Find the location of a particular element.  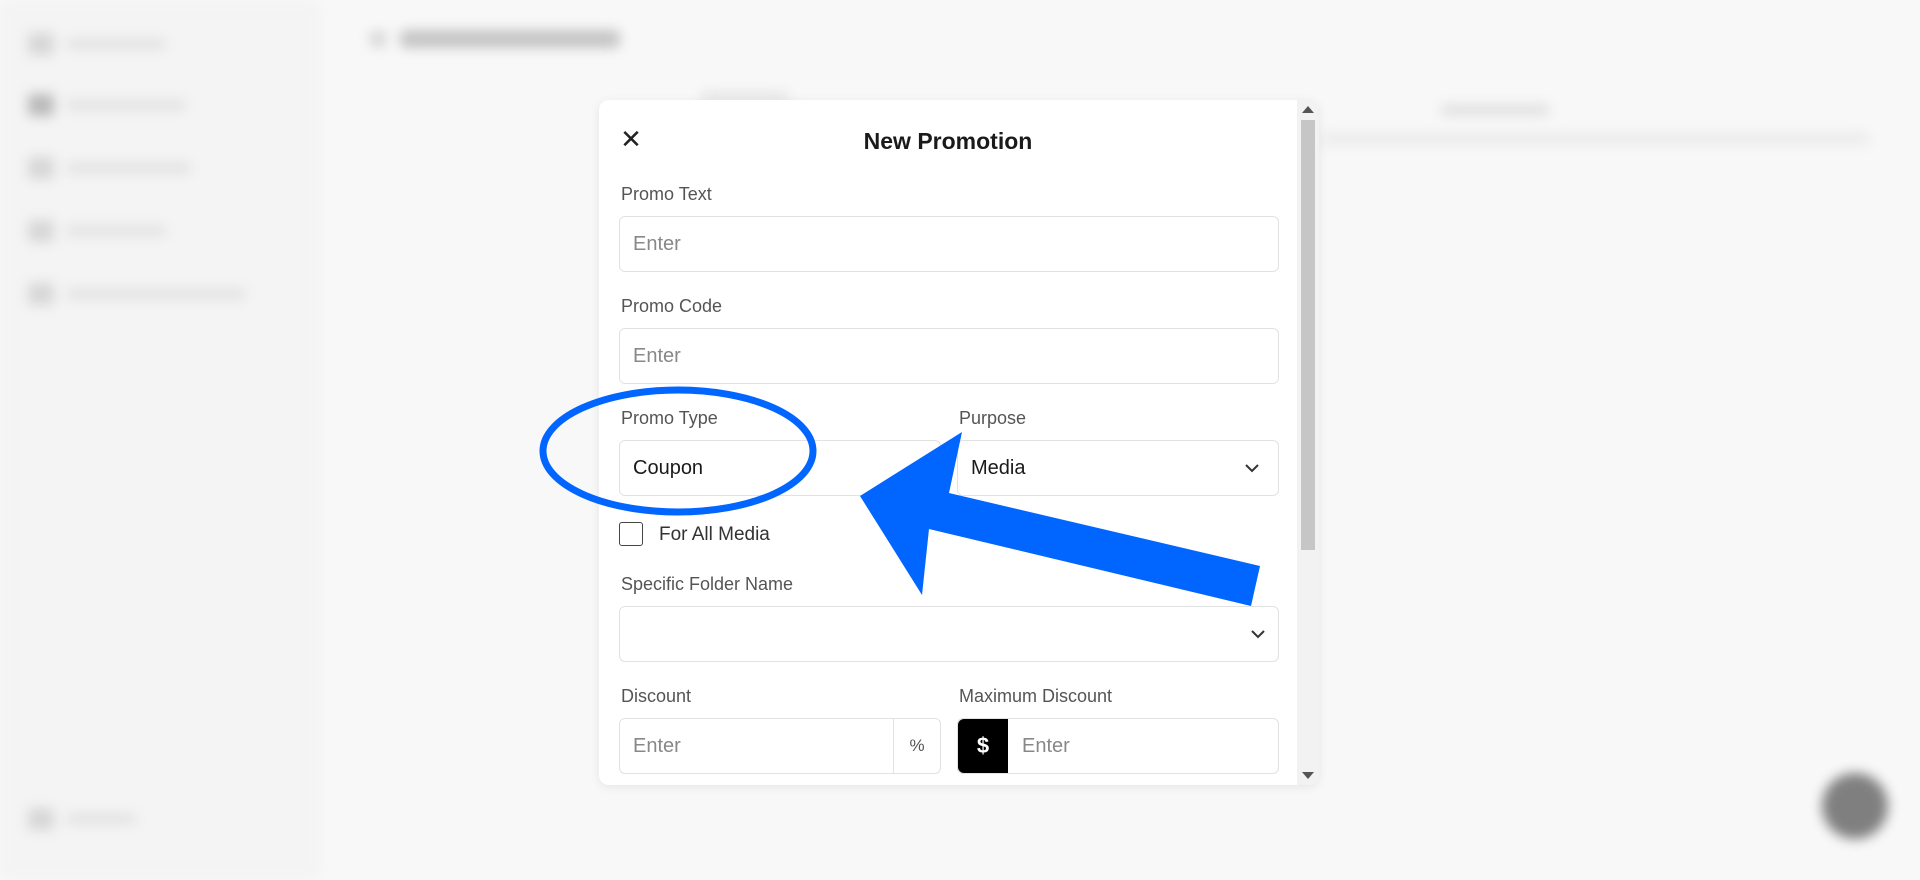

page-title is located at coordinates (495, 39).